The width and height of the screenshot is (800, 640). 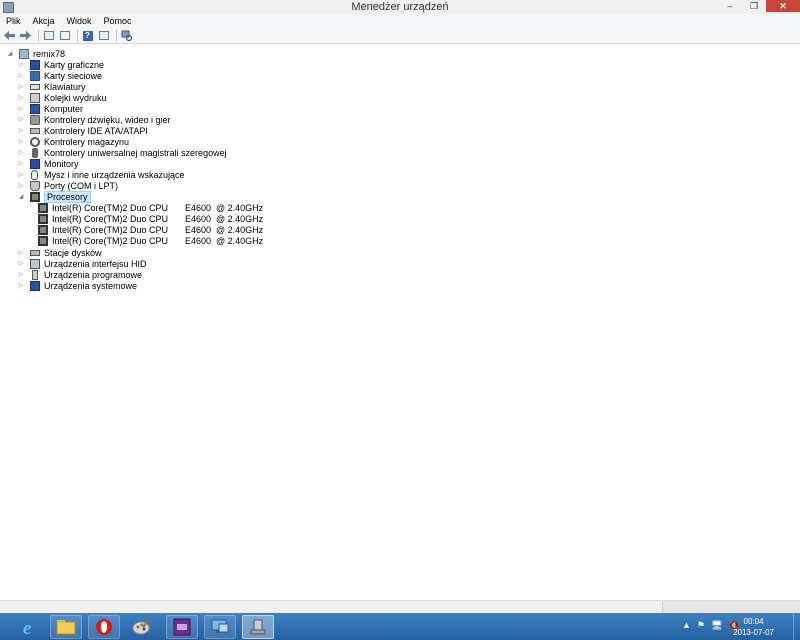 I want to click on tree-item-label-selected: Procesory, so click(x=67, y=196).